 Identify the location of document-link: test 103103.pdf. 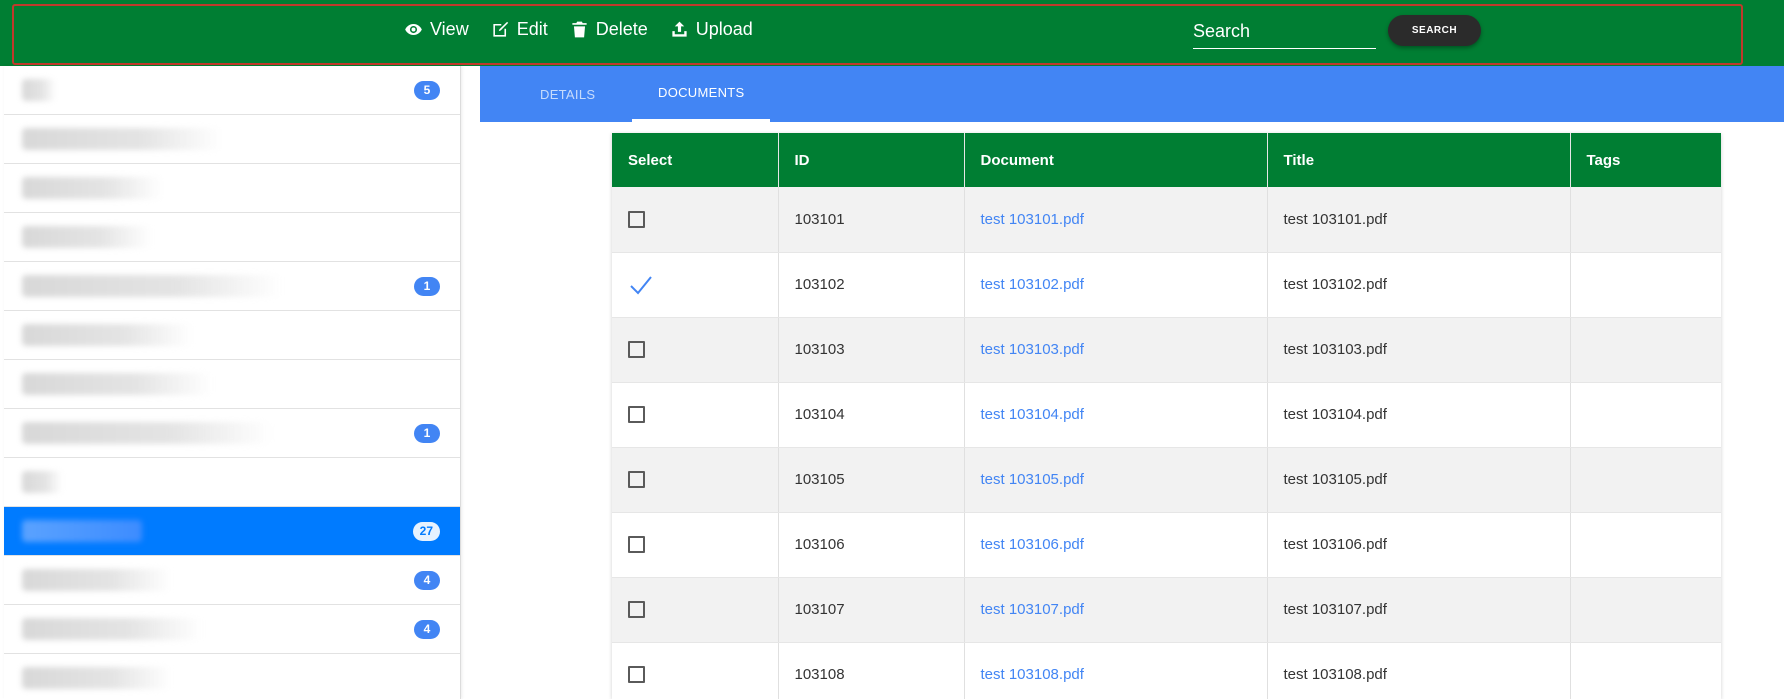
(1032, 349).